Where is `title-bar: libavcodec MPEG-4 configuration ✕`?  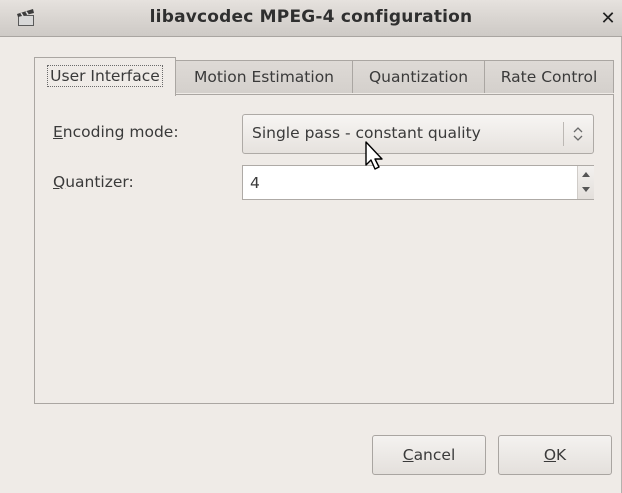
title-bar: libavcodec MPEG-4 configuration ✕ is located at coordinates (311, 18).